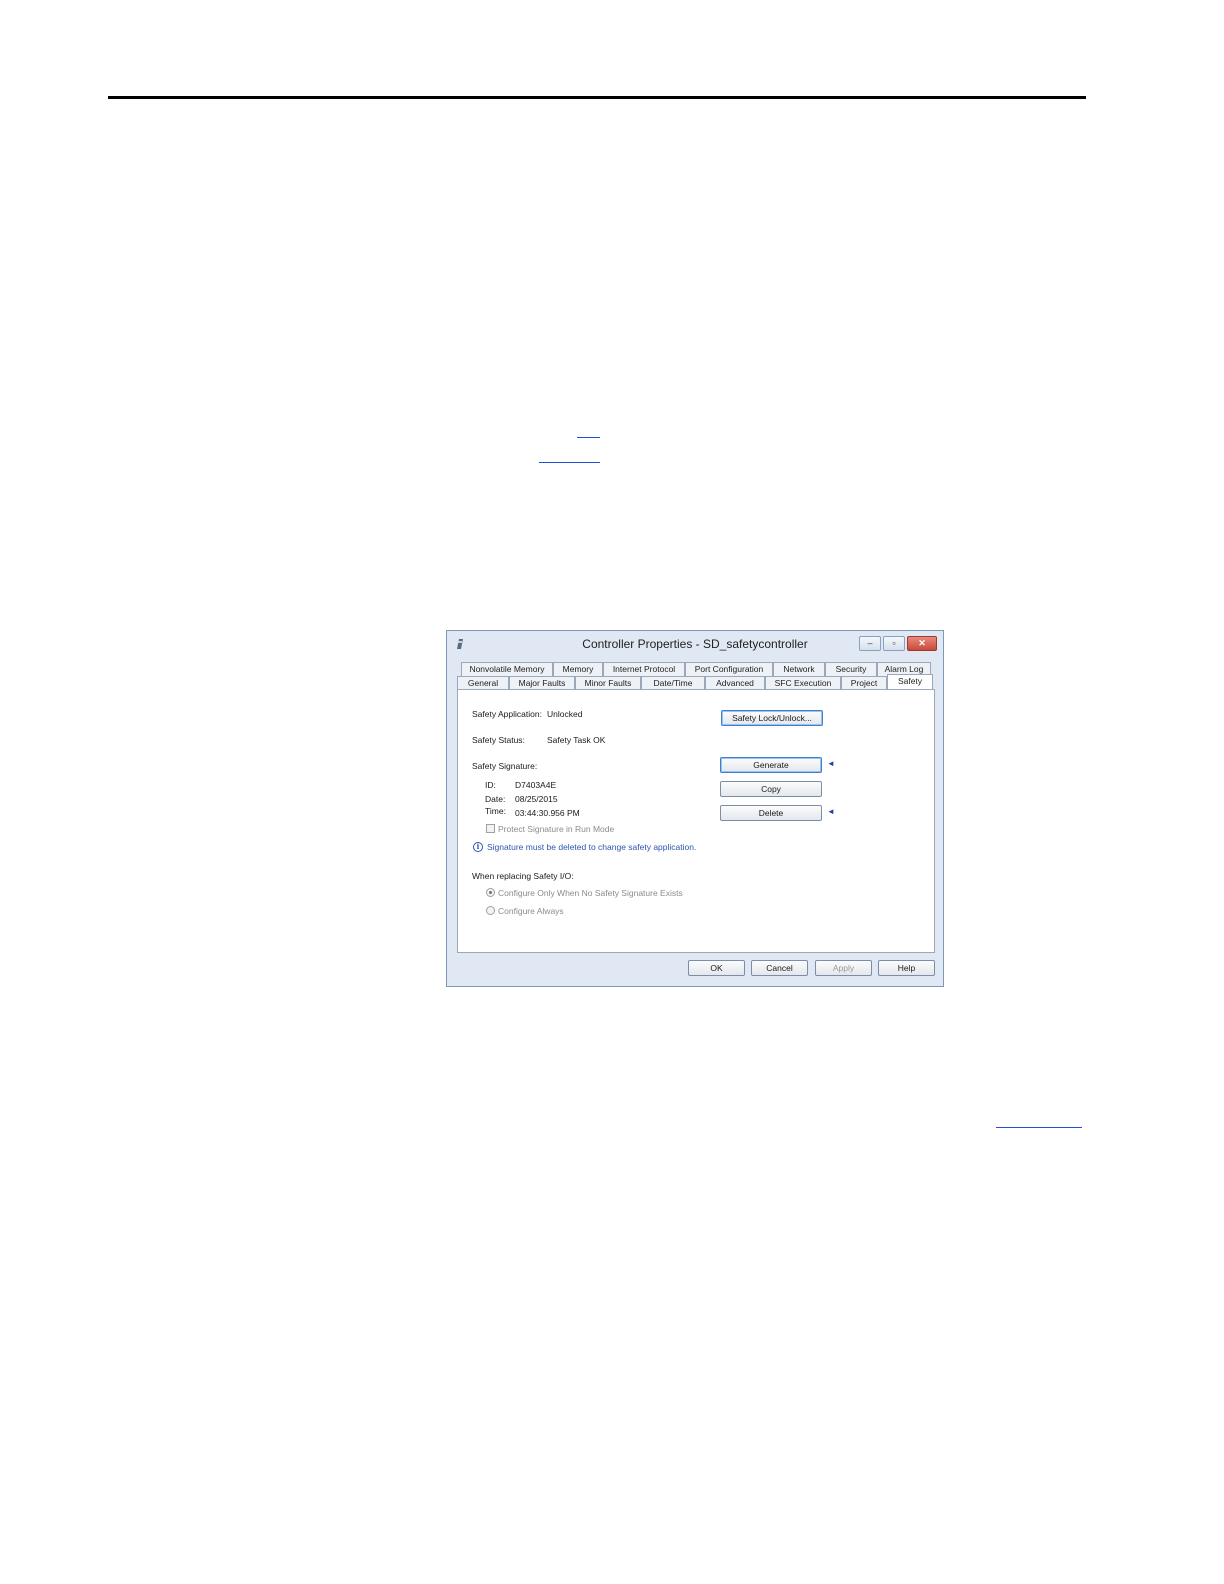  I want to click on minimize-button: ‒, so click(870, 643).